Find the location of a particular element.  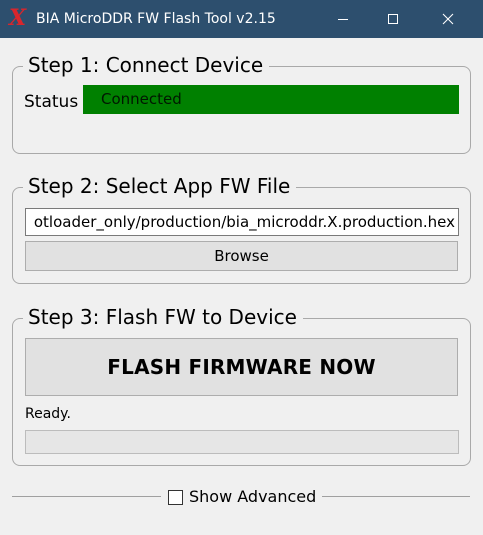

close-icon is located at coordinates (448, 19).